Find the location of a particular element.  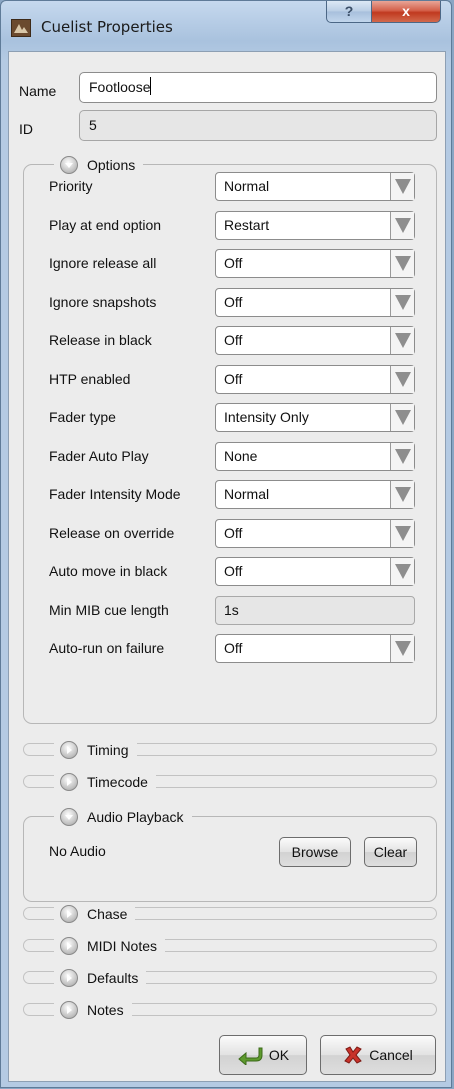

notes-group: Notes is located at coordinates (230, 1010).